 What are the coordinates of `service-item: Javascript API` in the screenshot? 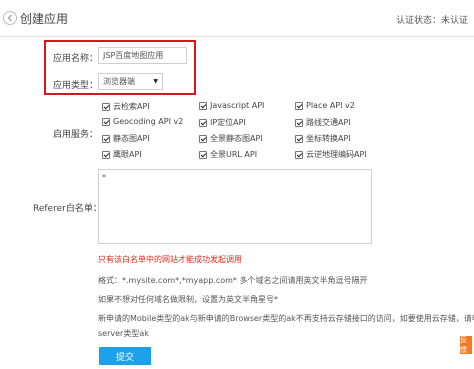 It's located at (231, 105).